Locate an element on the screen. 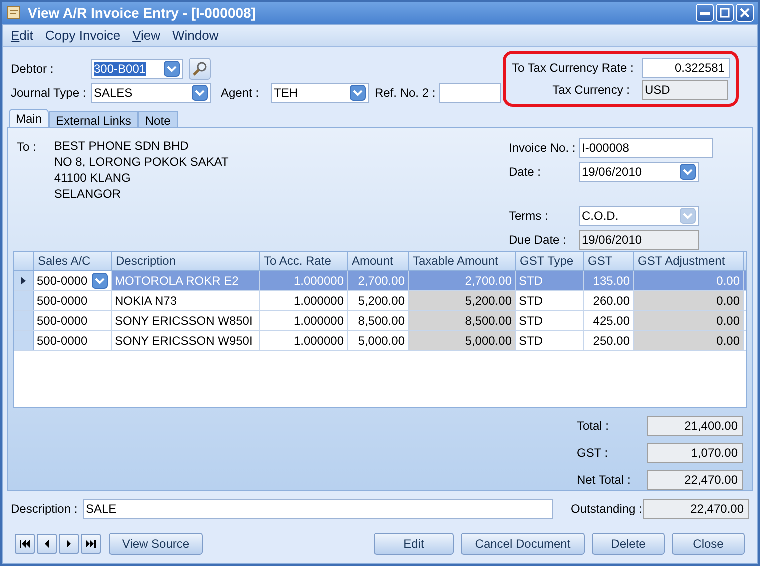 Image resolution: width=760 pixels, height=566 pixels. table-cell: 5,000.00 is located at coordinates (462, 340).